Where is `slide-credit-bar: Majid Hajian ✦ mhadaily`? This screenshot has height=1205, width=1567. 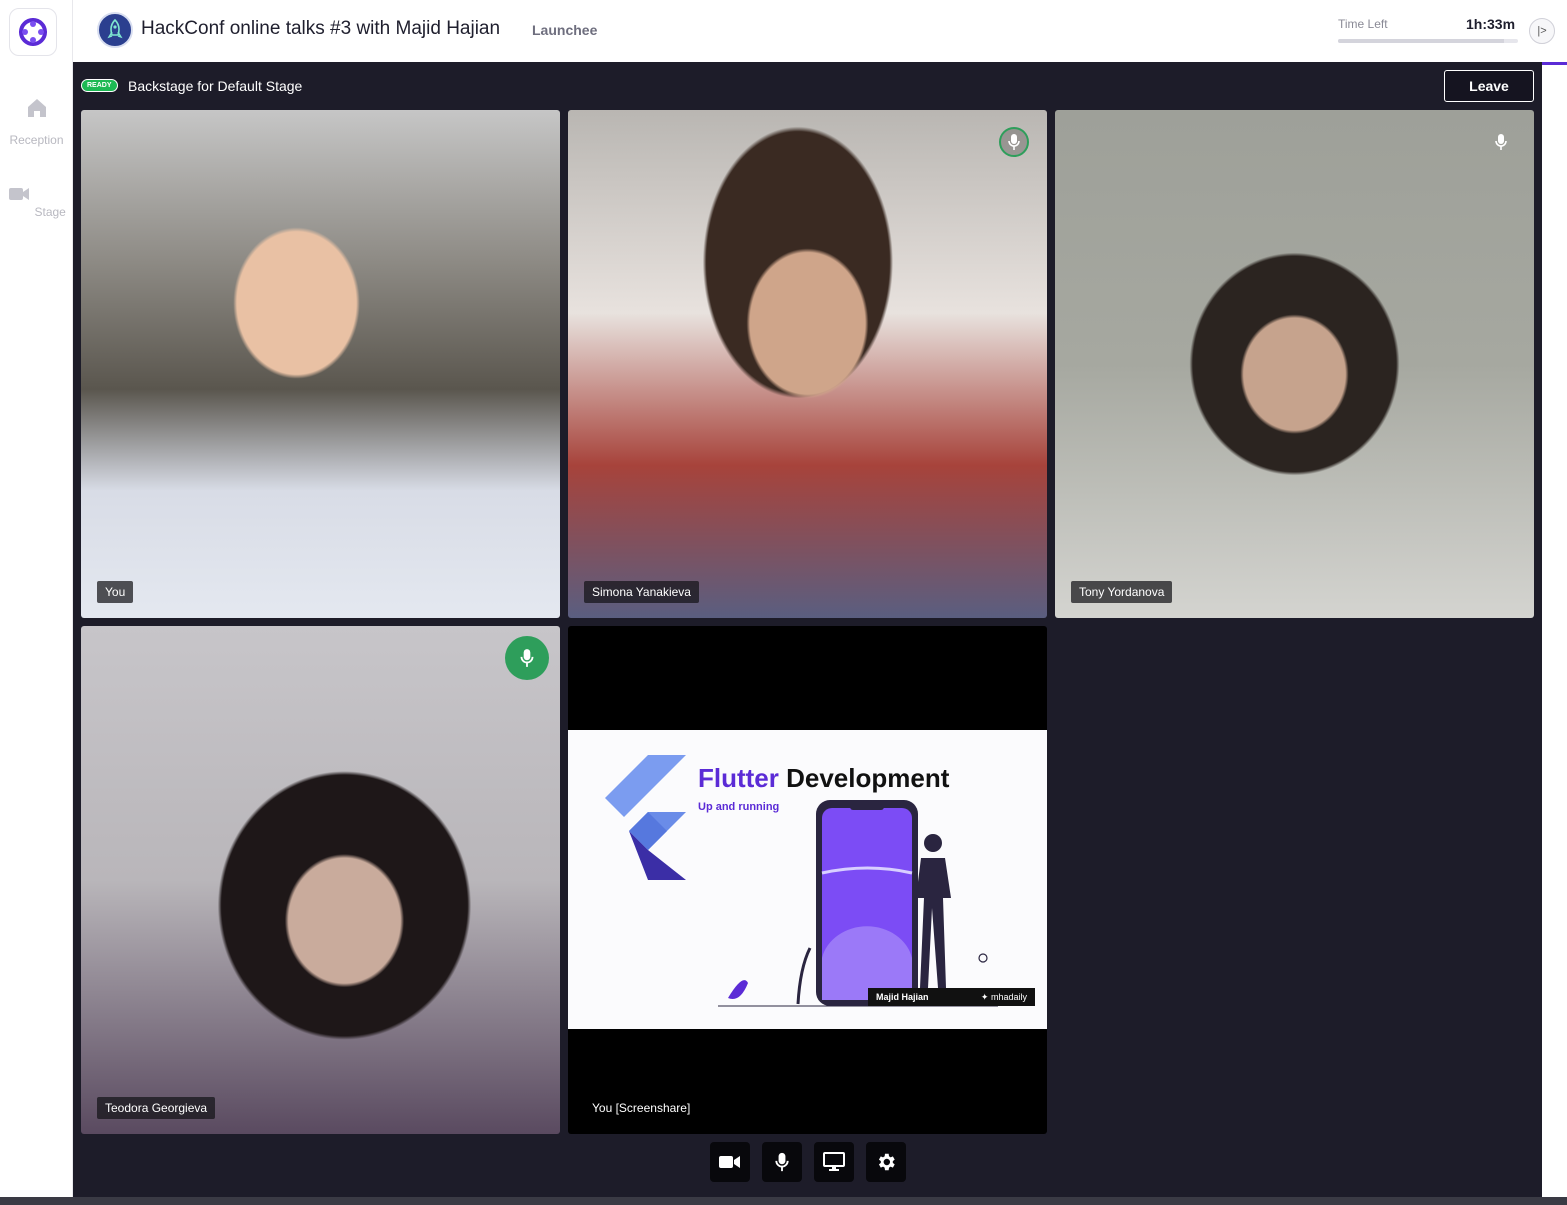 slide-credit-bar: Majid Hajian ✦ mhadaily is located at coordinates (951, 997).